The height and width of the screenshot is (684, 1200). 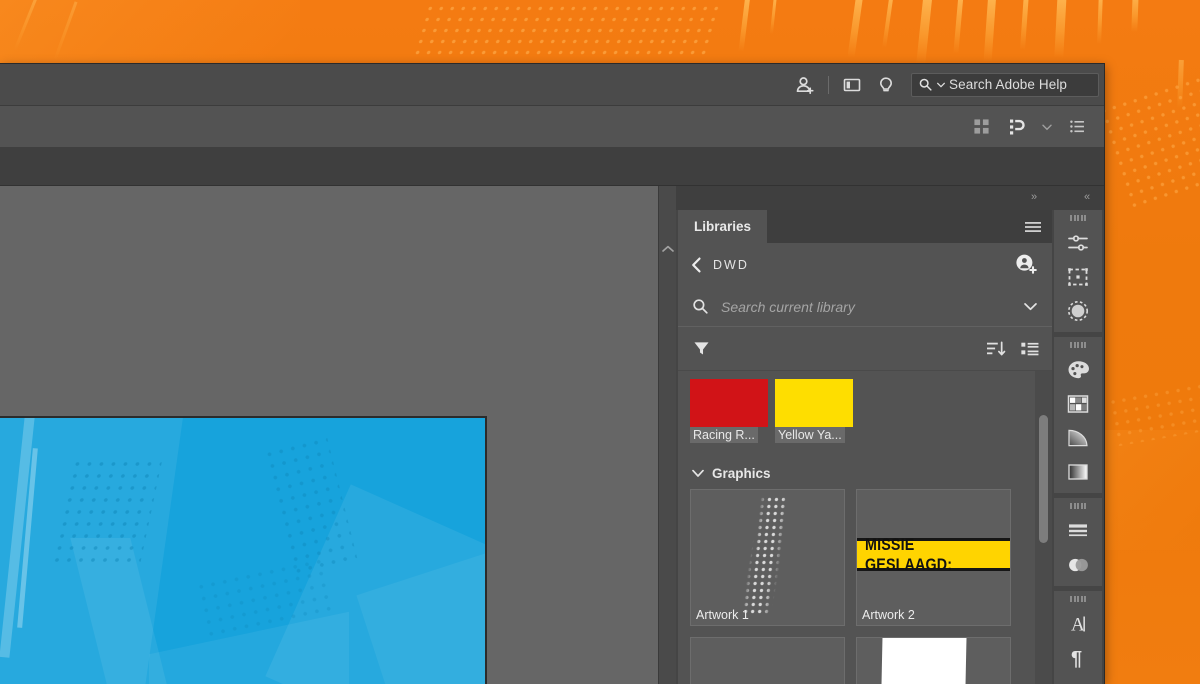 What do you see at coordinates (1078, 531) in the screenshot?
I see `stroke-lines-icon` at bounding box center [1078, 531].